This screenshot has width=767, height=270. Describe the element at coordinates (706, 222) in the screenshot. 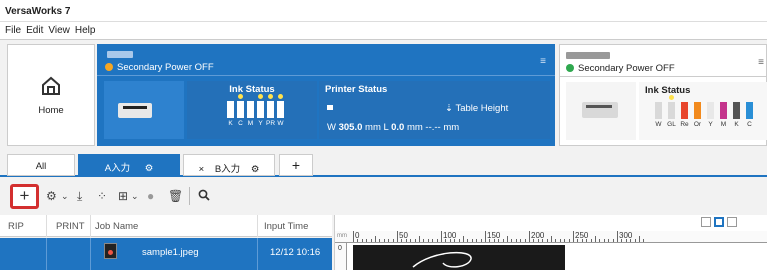

I see `view-grid-icon` at that location.